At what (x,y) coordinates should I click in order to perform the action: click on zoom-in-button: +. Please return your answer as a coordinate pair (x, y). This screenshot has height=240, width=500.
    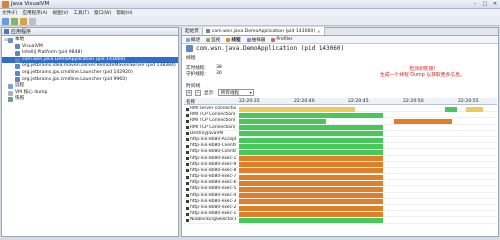
    Looking at the image, I should click on (189, 92).